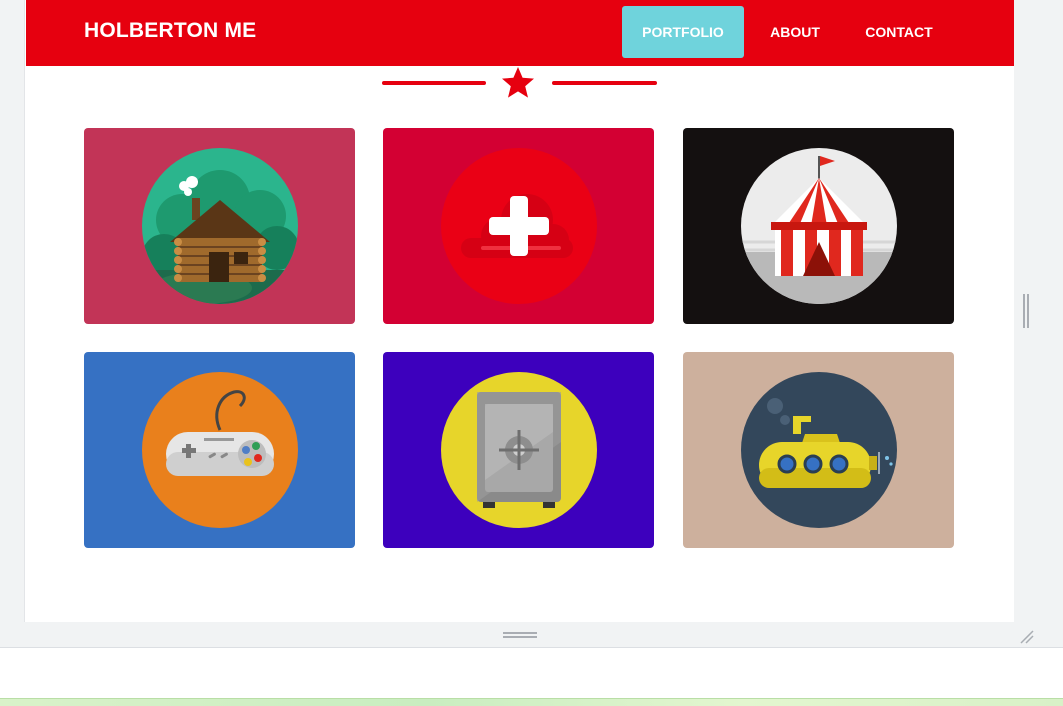 The height and width of the screenshot is (706, 1063). I want to click on plus-cloud-icon, so click(519, 226).